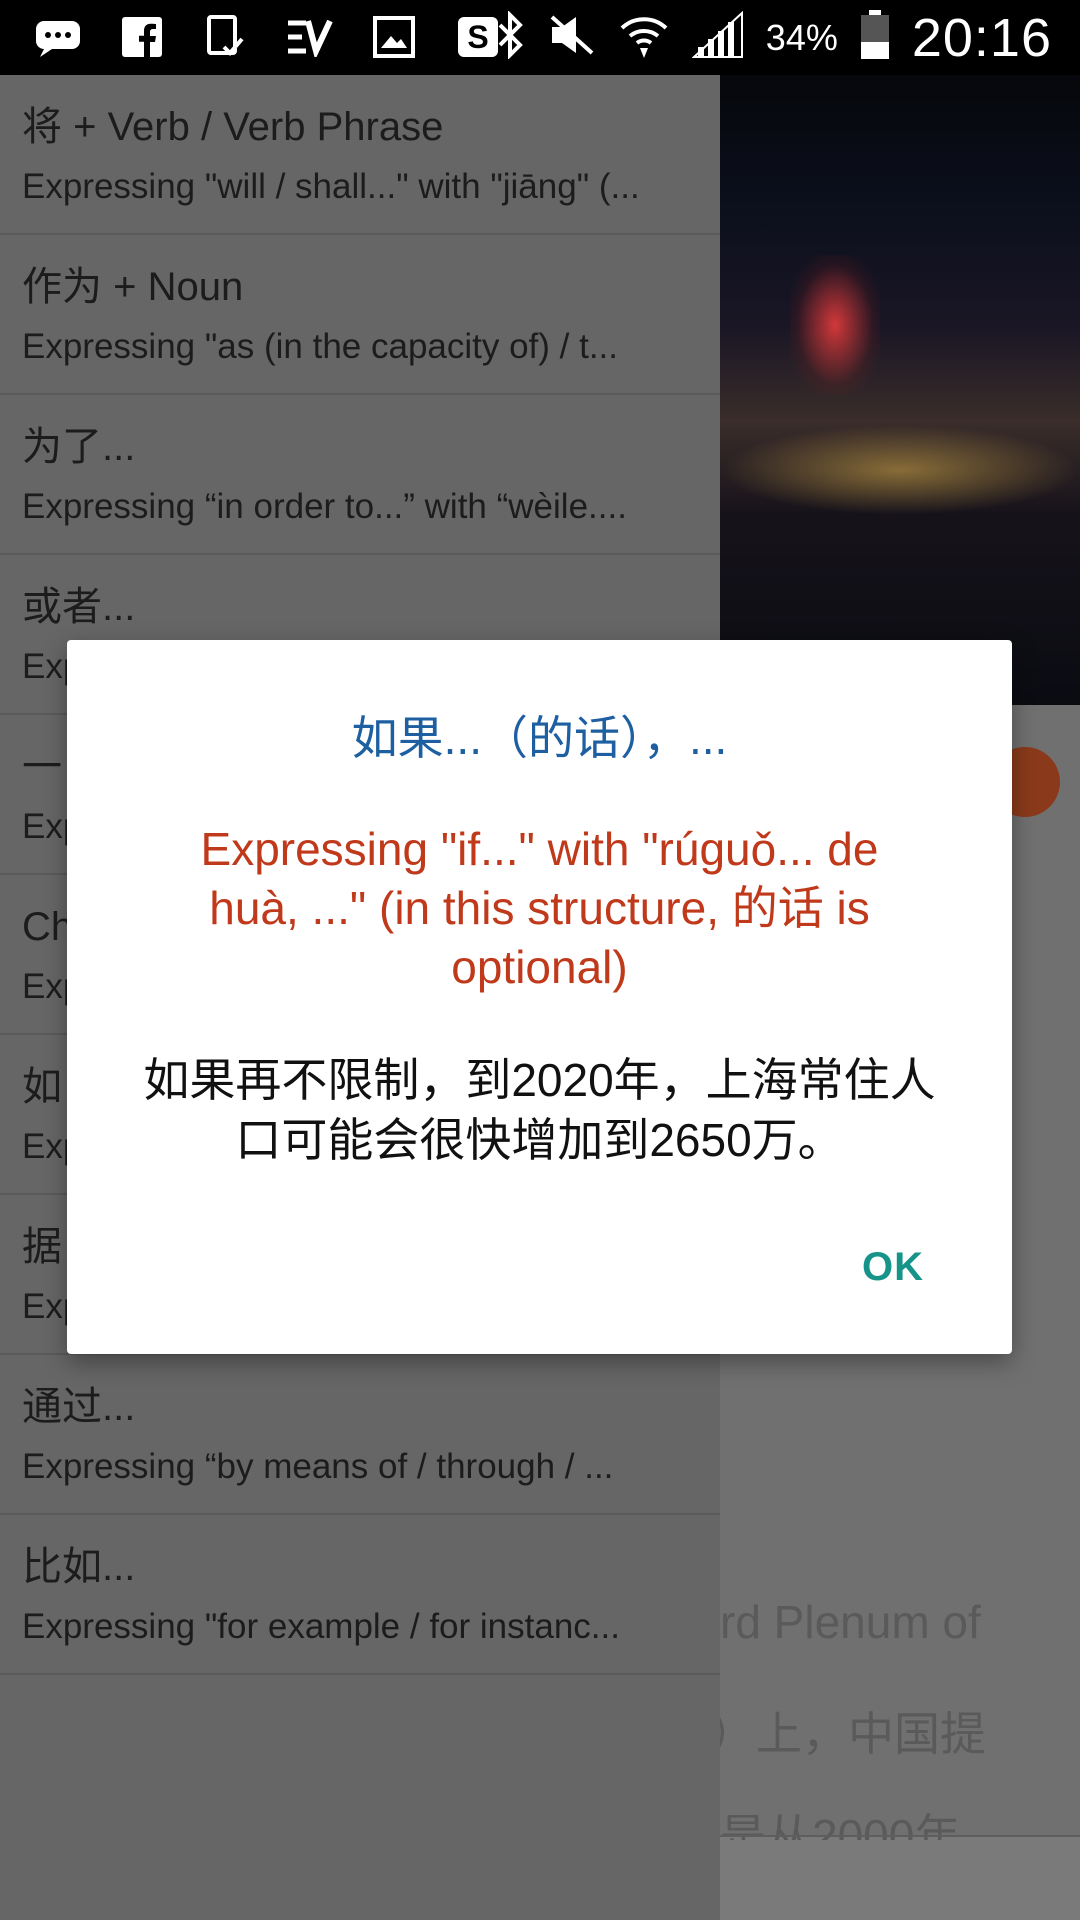  Describe the element at coordinates (58, 37) in the screenshot. I see `message-icon` at that location.